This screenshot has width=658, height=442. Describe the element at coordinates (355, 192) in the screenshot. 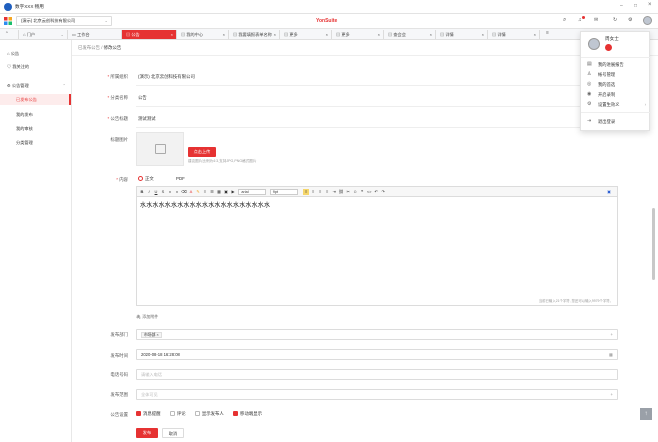

I see `emoji-icon: ☺` at that location.